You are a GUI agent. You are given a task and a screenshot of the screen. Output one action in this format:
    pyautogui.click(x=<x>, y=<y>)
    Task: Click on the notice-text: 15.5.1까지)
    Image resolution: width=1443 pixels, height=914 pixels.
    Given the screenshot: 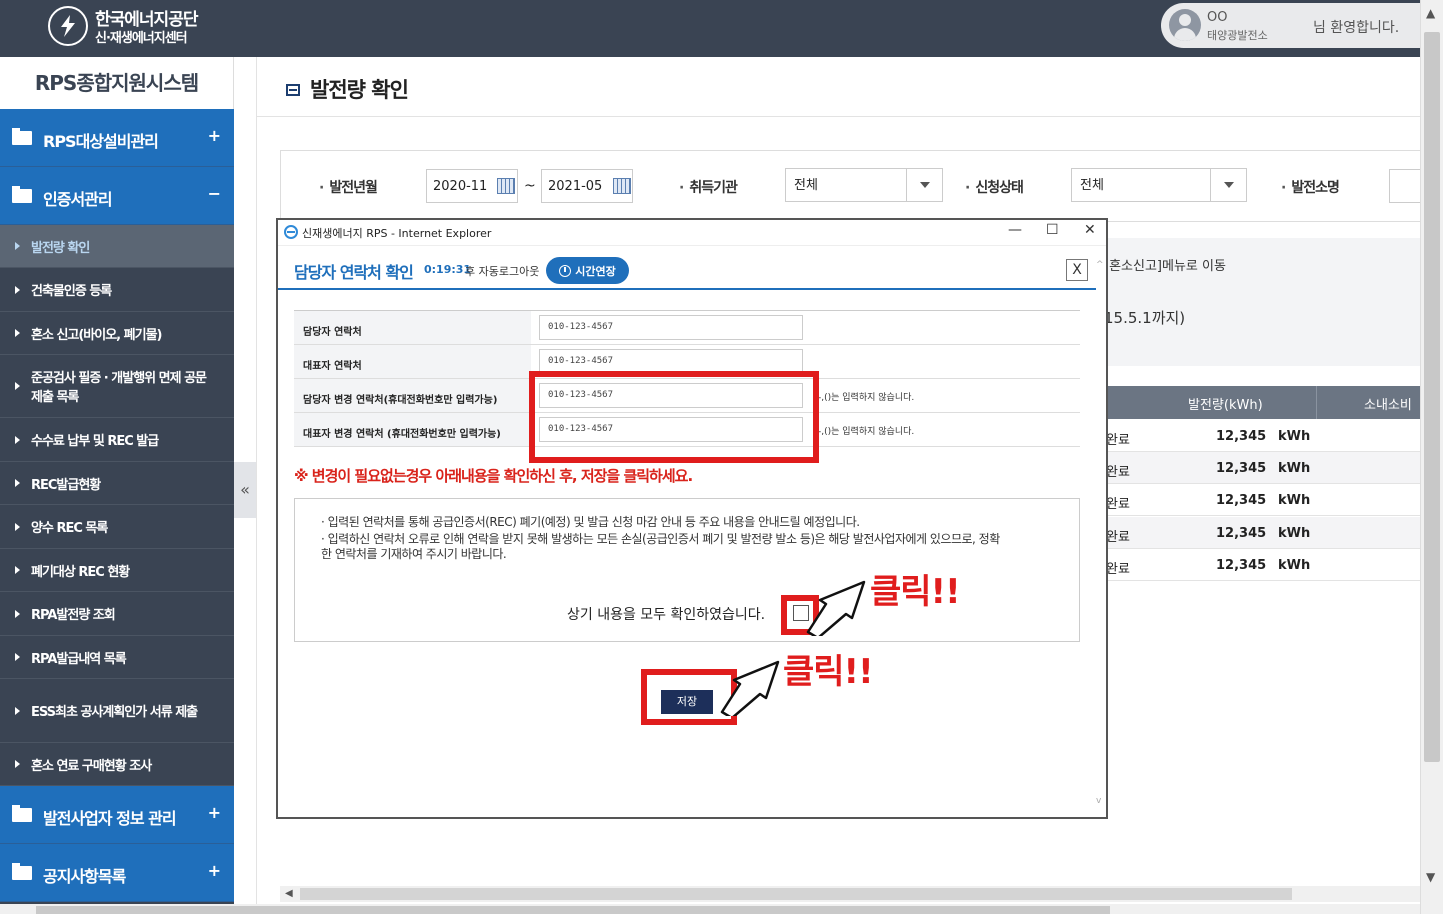 What is the action you would take?
    pyautogui.click(x=1145, y=318)
    